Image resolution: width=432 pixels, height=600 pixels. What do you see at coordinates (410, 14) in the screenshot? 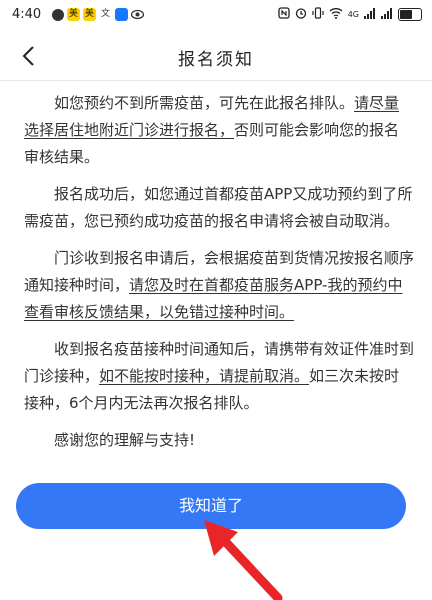
I see `battery-icon` at bounding box center [410, 14].